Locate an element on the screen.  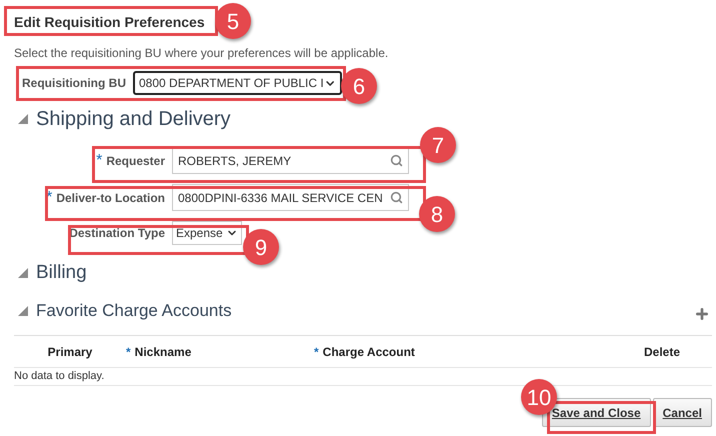
destination-select: Expense is located at coordinates (207, 233).